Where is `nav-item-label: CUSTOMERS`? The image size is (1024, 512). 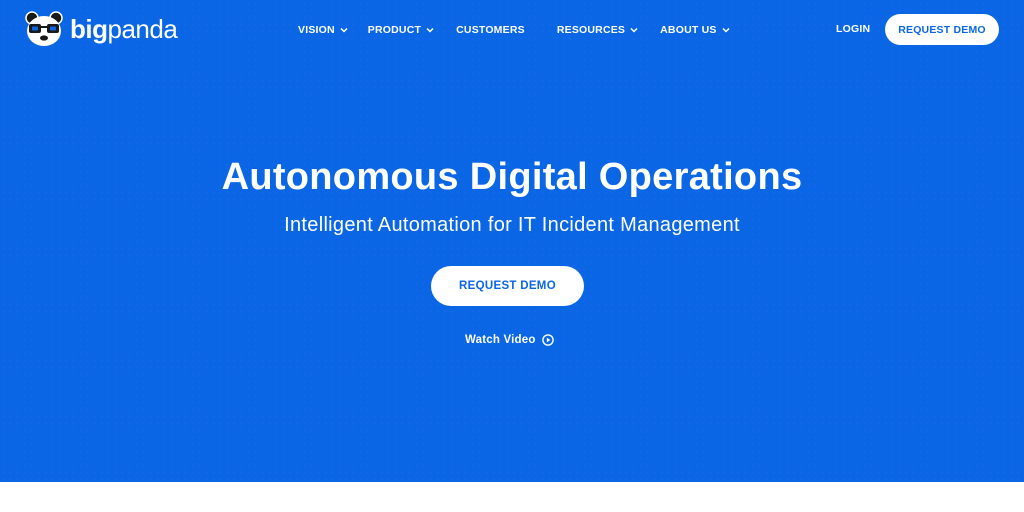
nav-item-label: CUSTOMERS is located at coordinates (490, 30).